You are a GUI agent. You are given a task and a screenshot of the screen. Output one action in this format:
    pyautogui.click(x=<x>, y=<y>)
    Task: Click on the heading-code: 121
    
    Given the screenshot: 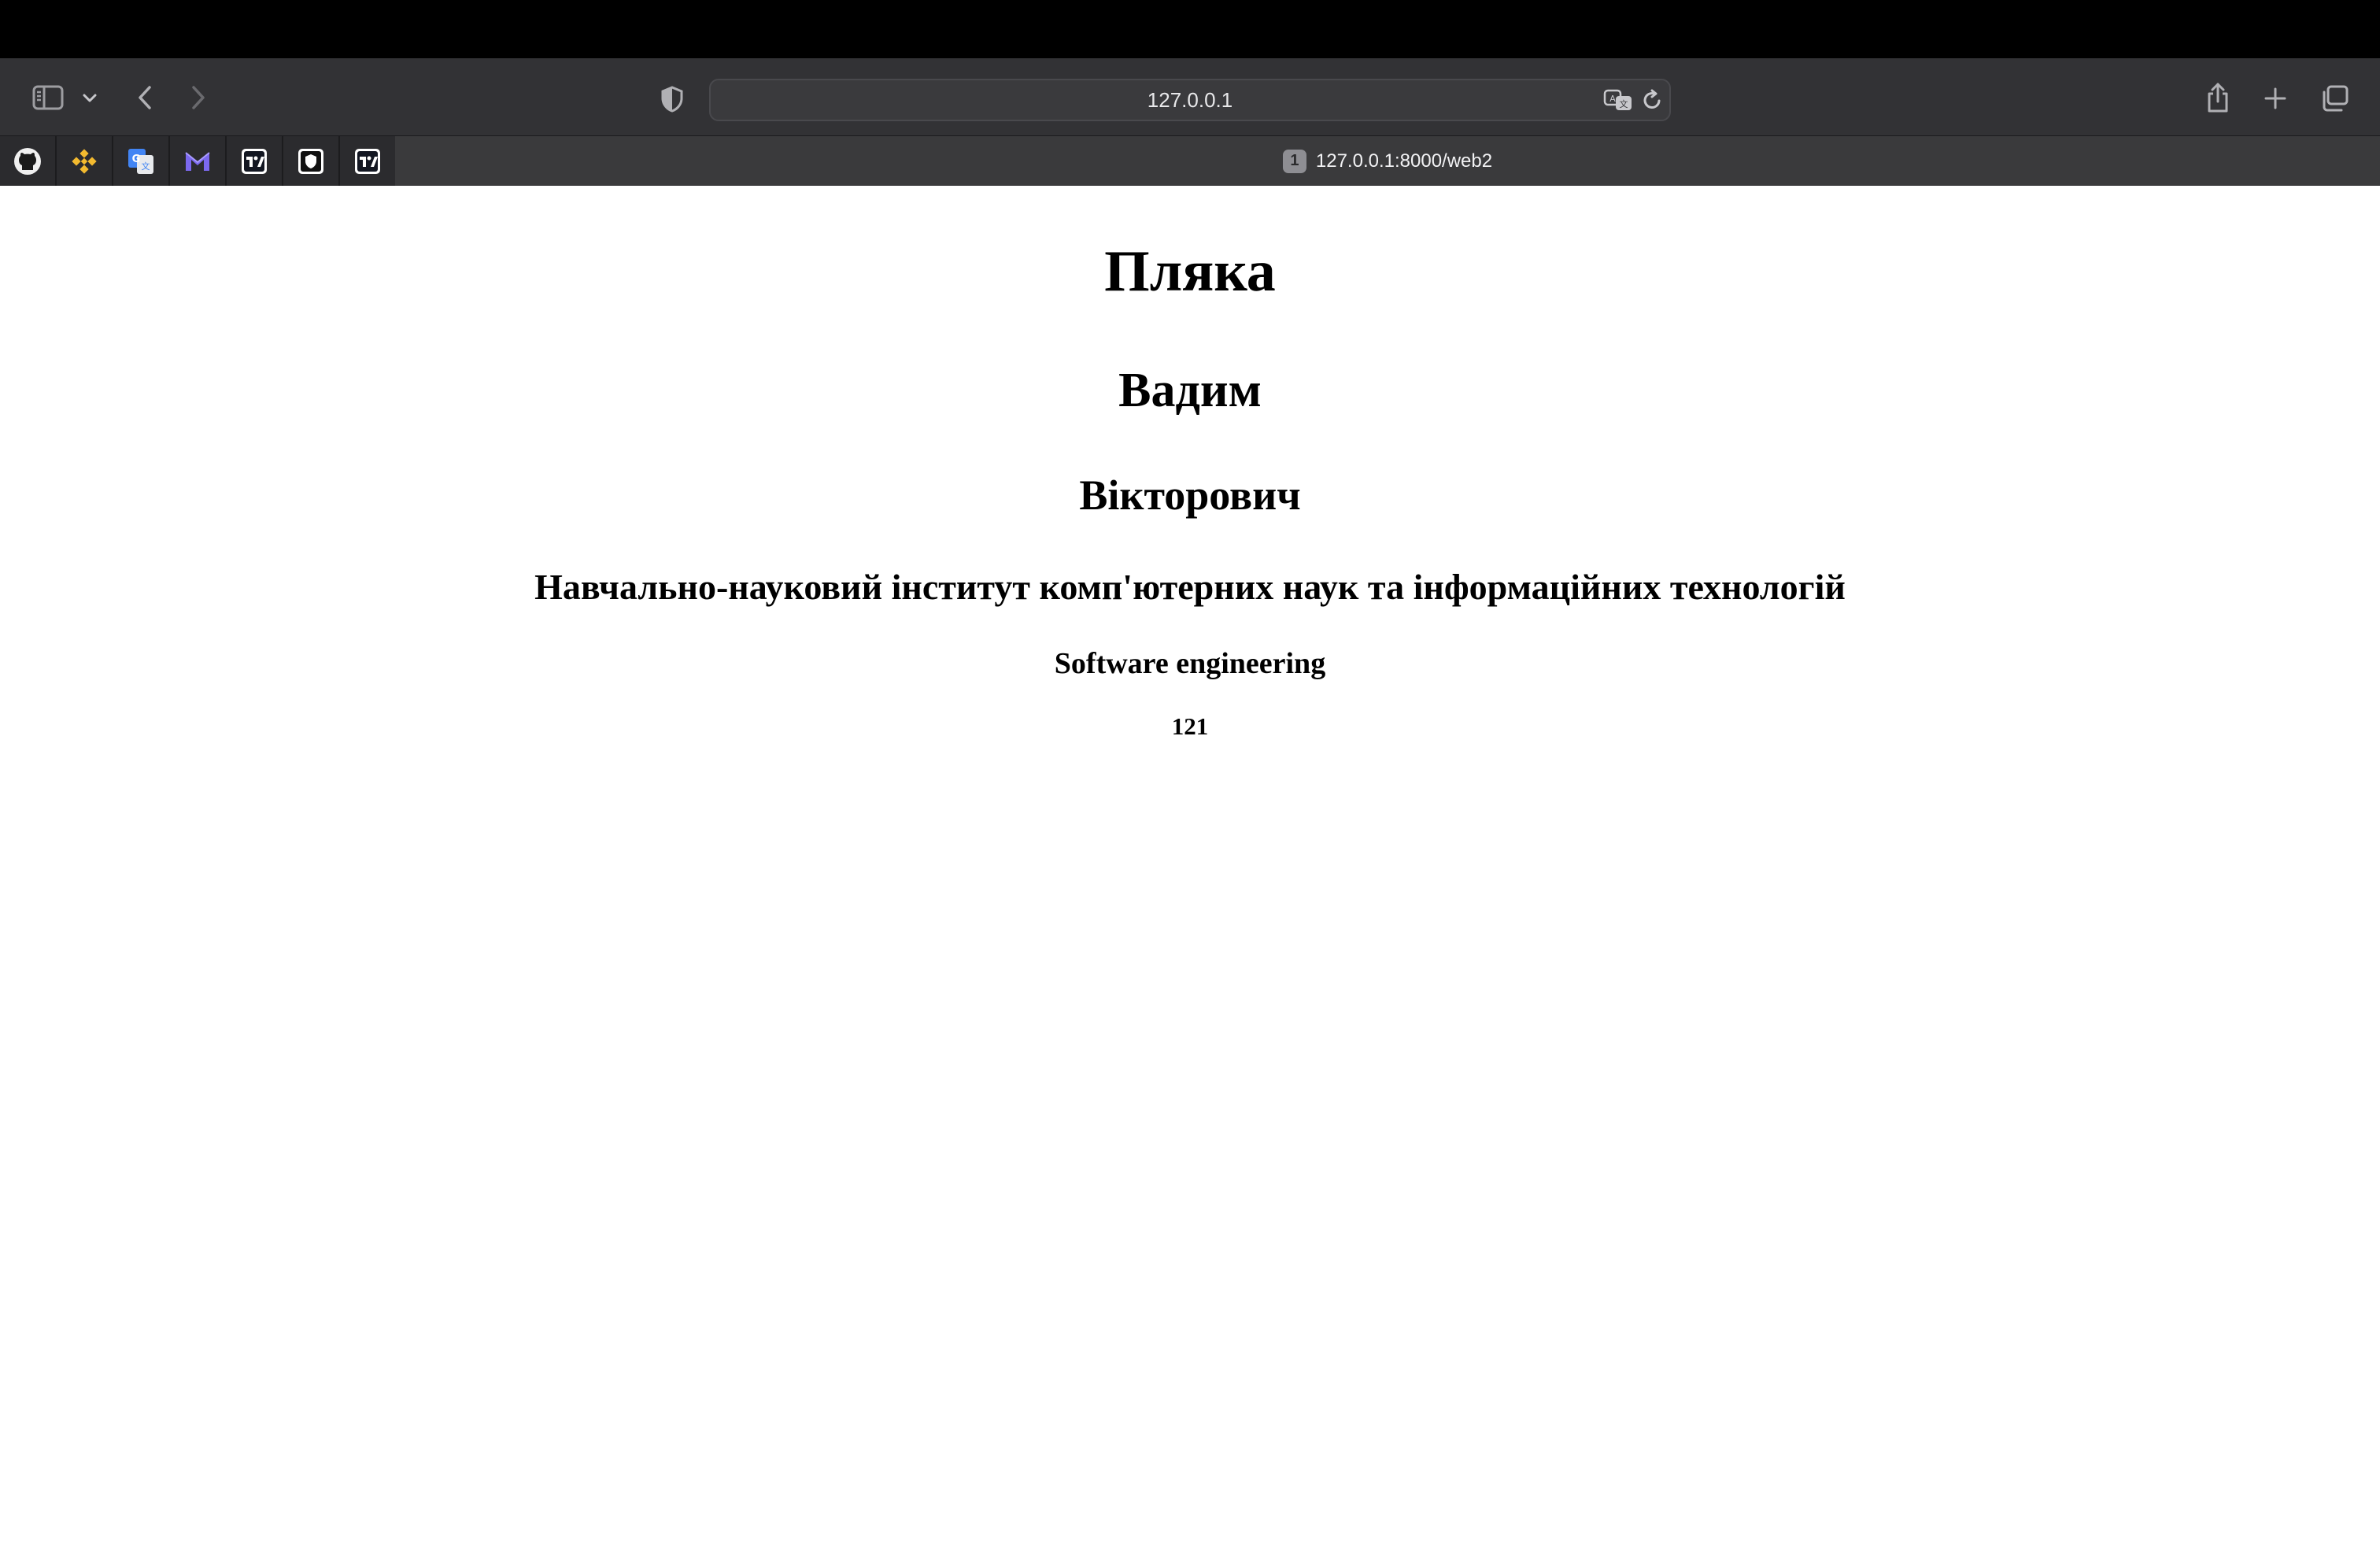 What is the action you would take?
    pyautogui.click(x=1190, y=726)
    